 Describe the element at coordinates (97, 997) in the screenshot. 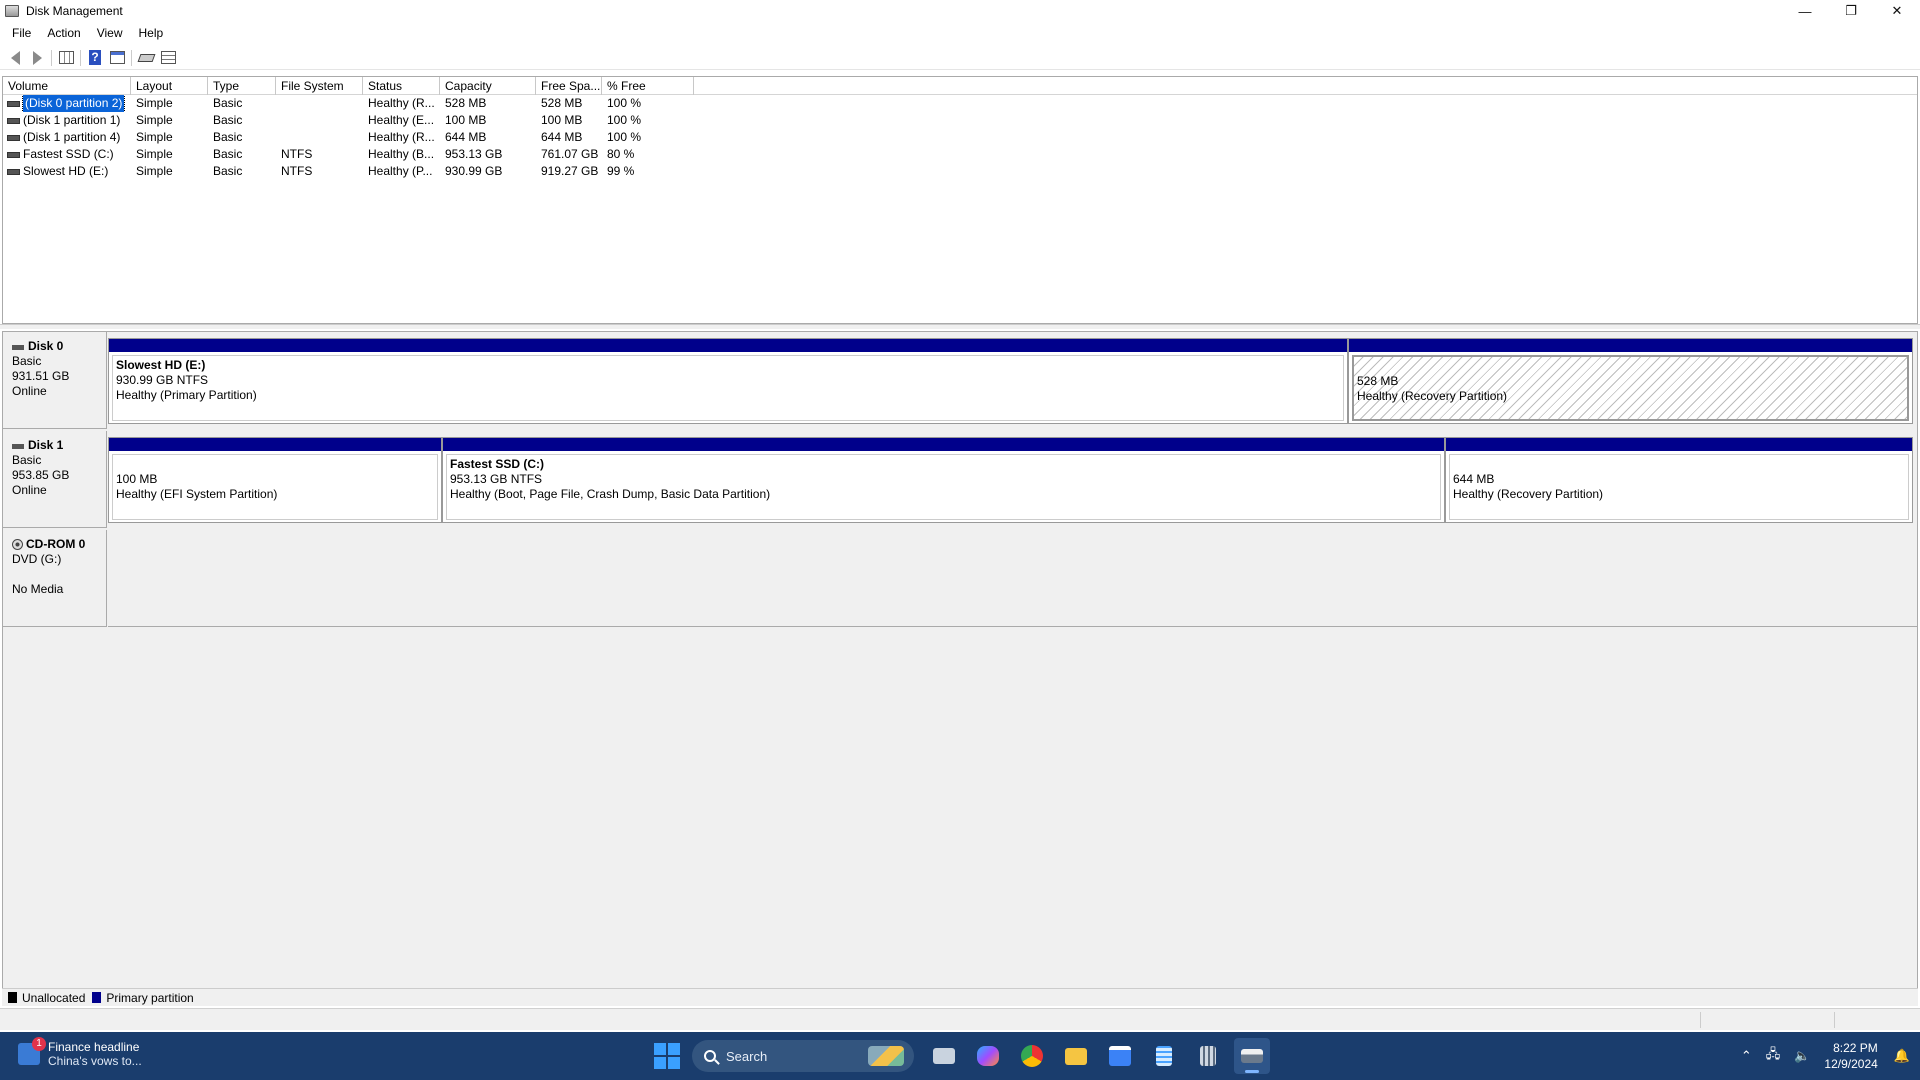

I see `primary-partition-swatch` at that location.